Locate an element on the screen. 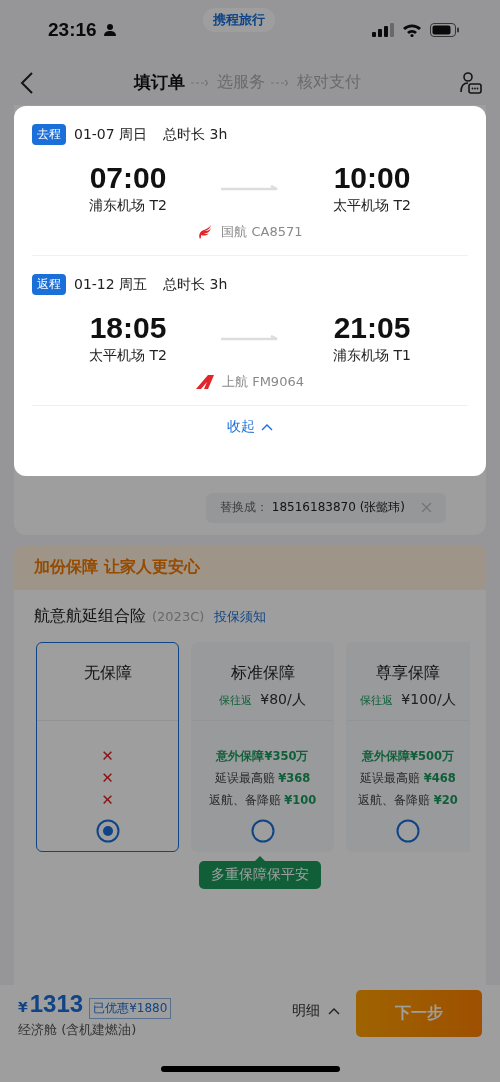 The image size is (500, 1082). plan-name: 无保障 is located at coordinates (107, 673).